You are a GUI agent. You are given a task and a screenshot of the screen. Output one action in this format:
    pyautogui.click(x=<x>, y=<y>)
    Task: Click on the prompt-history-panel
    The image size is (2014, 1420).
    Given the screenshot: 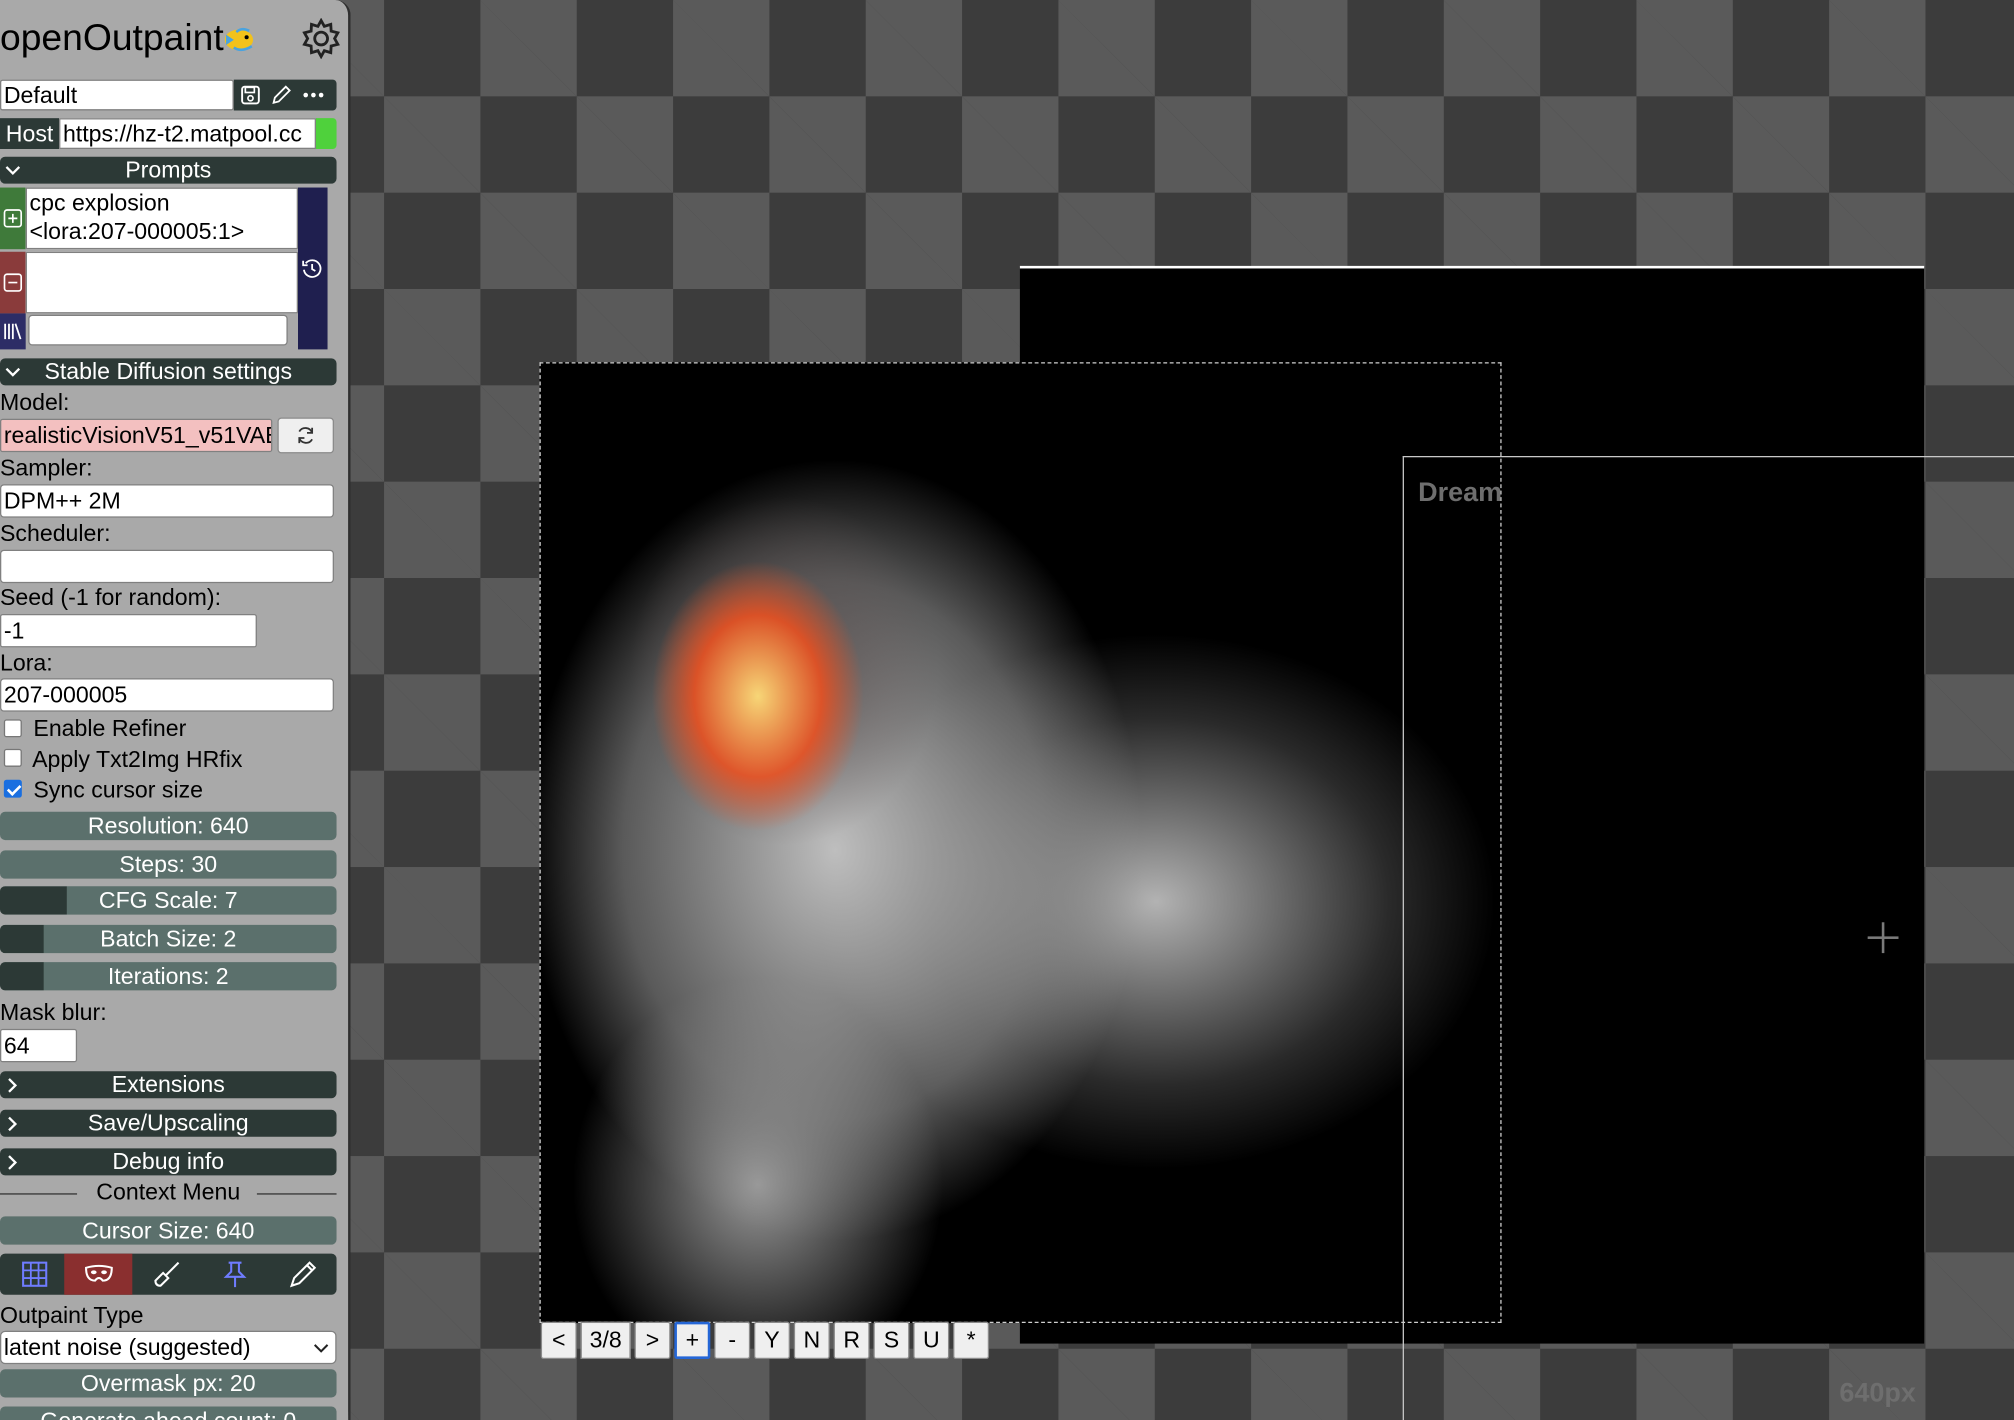 What is the action you would take?
    pyautogui.click(x=313, y=268)
    